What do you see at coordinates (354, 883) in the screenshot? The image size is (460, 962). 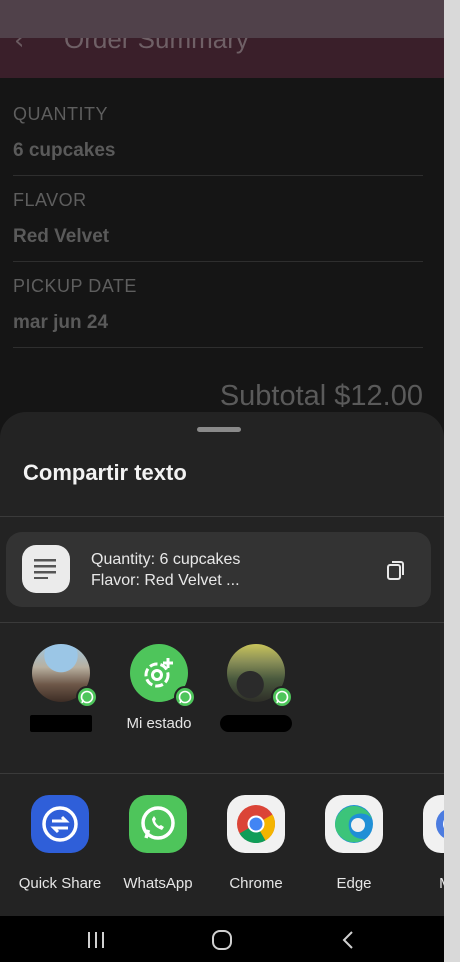 I see `app-label: Edge` at bounding box center [354, 883].